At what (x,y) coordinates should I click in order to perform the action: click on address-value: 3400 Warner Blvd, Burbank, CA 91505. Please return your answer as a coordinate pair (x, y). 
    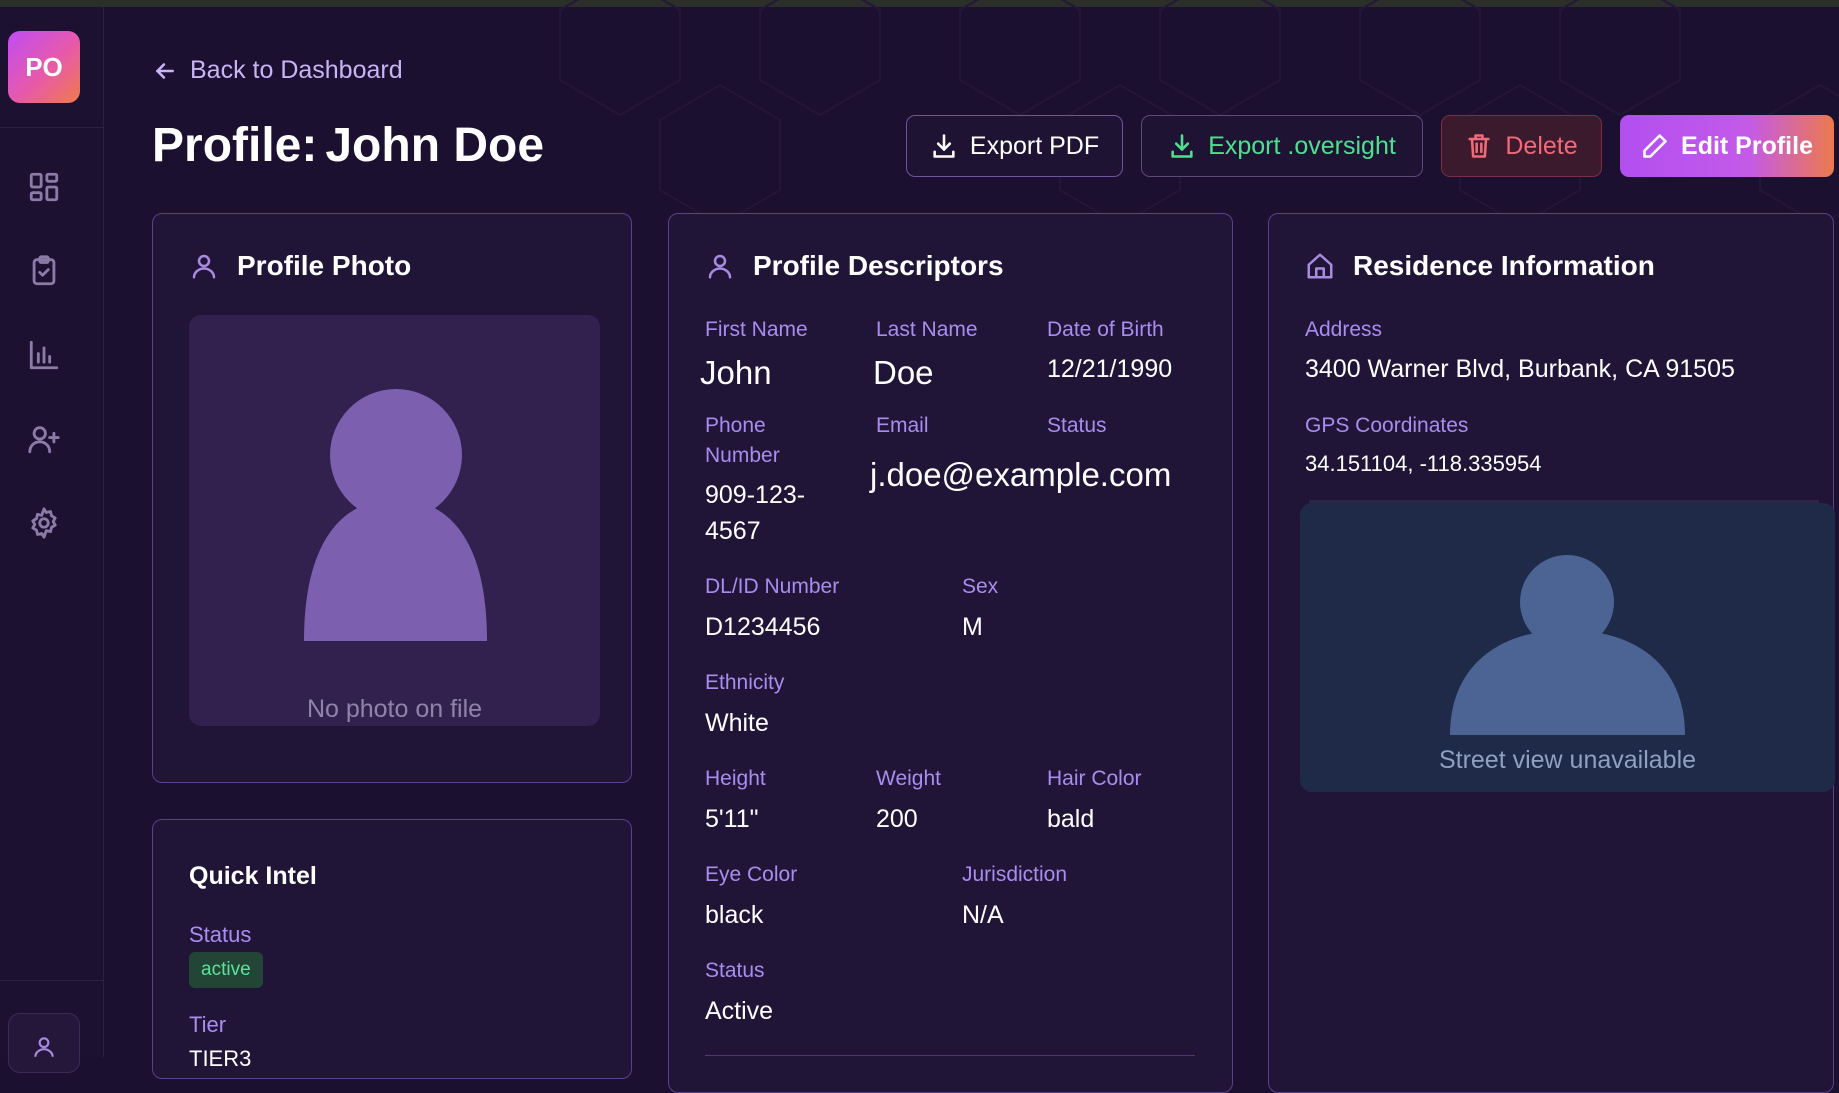
    Looking at the image, I should click on (1520, 369).